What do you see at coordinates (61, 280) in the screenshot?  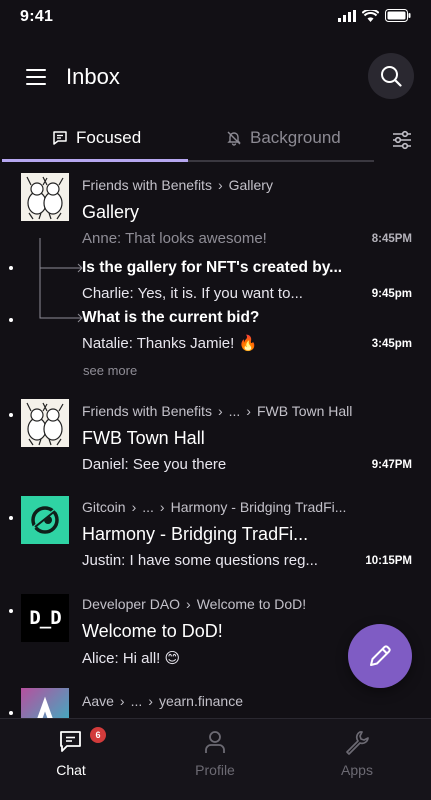 I see `reply-connector` at bounding box center [61, 280].